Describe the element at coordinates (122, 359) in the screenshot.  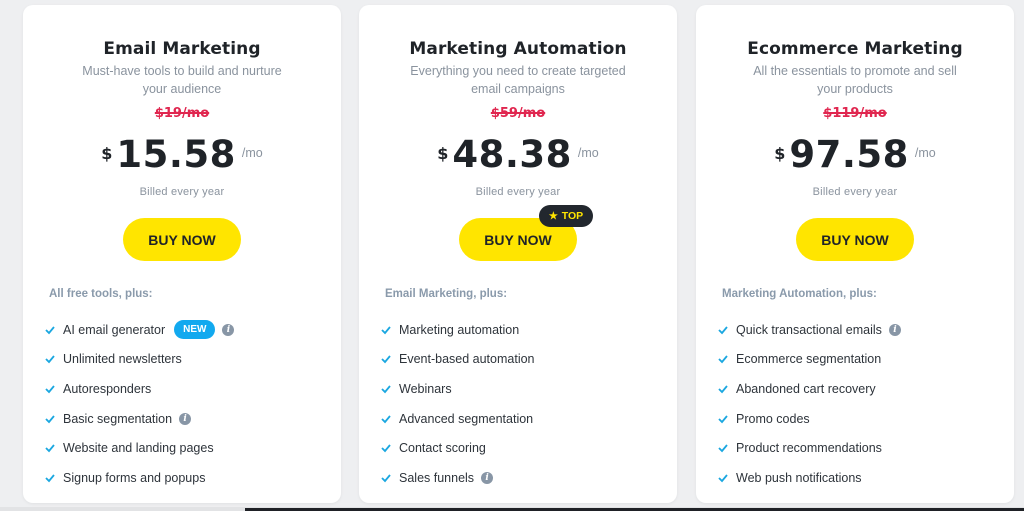
I see `feature-label: Unlimited newsletters` at that location.